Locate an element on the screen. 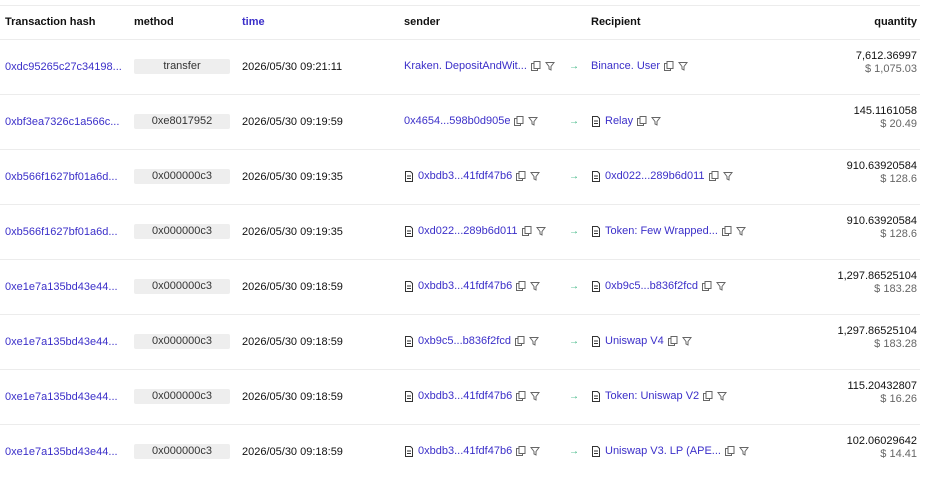 The image size is (932, 478). recipient-address: 0xd022...289b6d011 is located at coordinates (662, 176).